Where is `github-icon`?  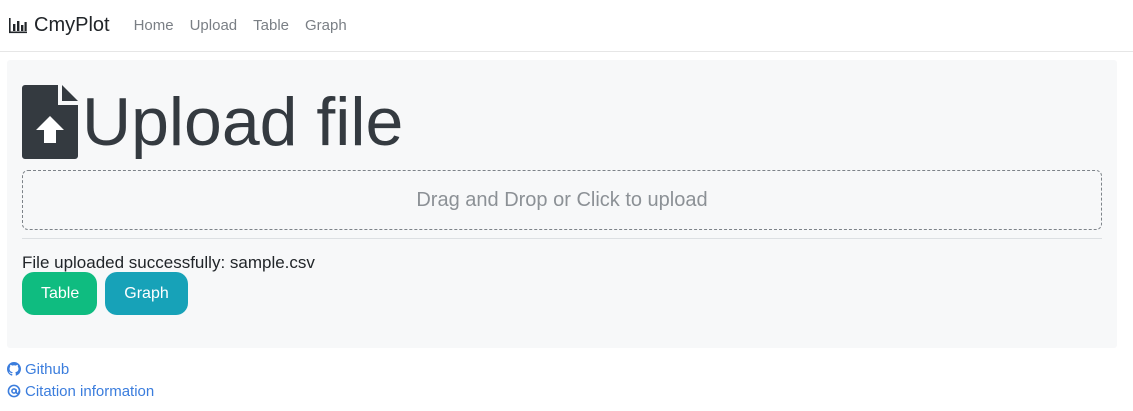
github-icon is located at coordinates (14, 369).